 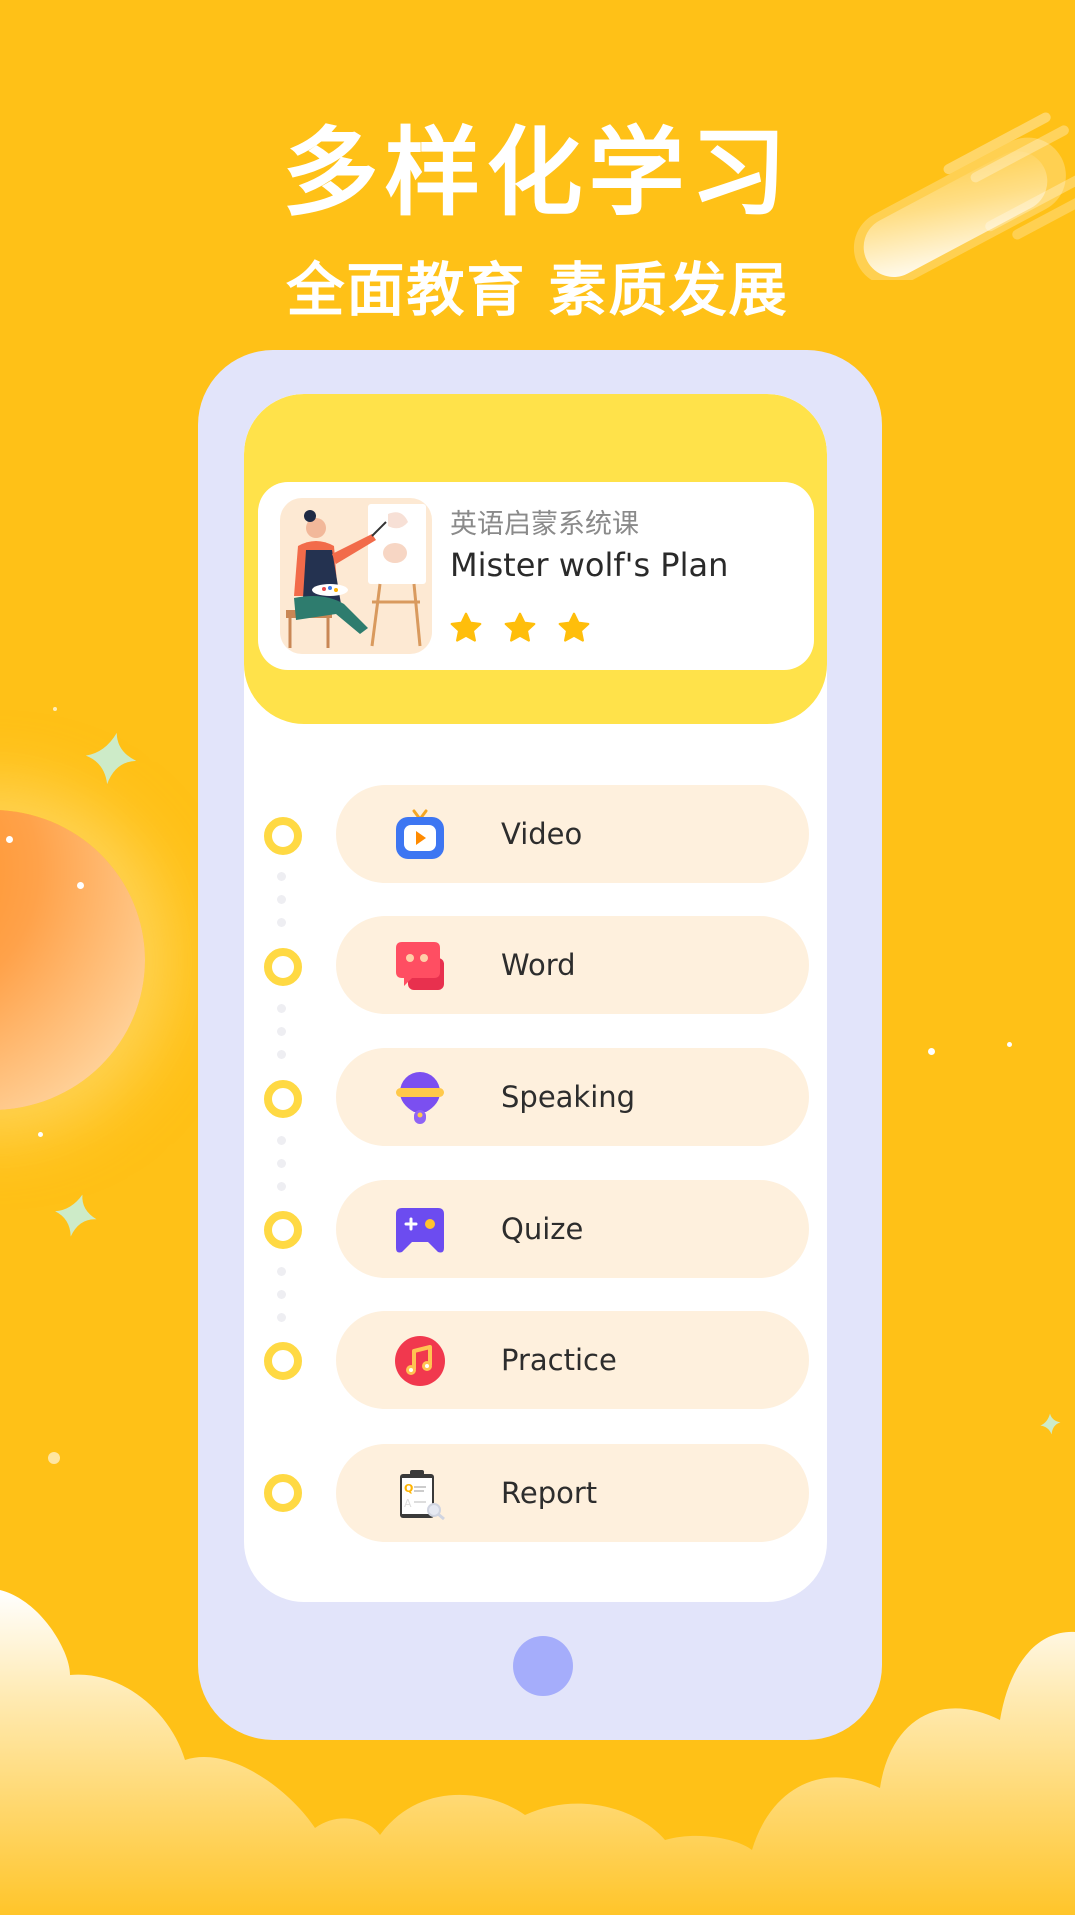 I want to click on menu-item-report: Q A Report, so click(x=572, y=1493).